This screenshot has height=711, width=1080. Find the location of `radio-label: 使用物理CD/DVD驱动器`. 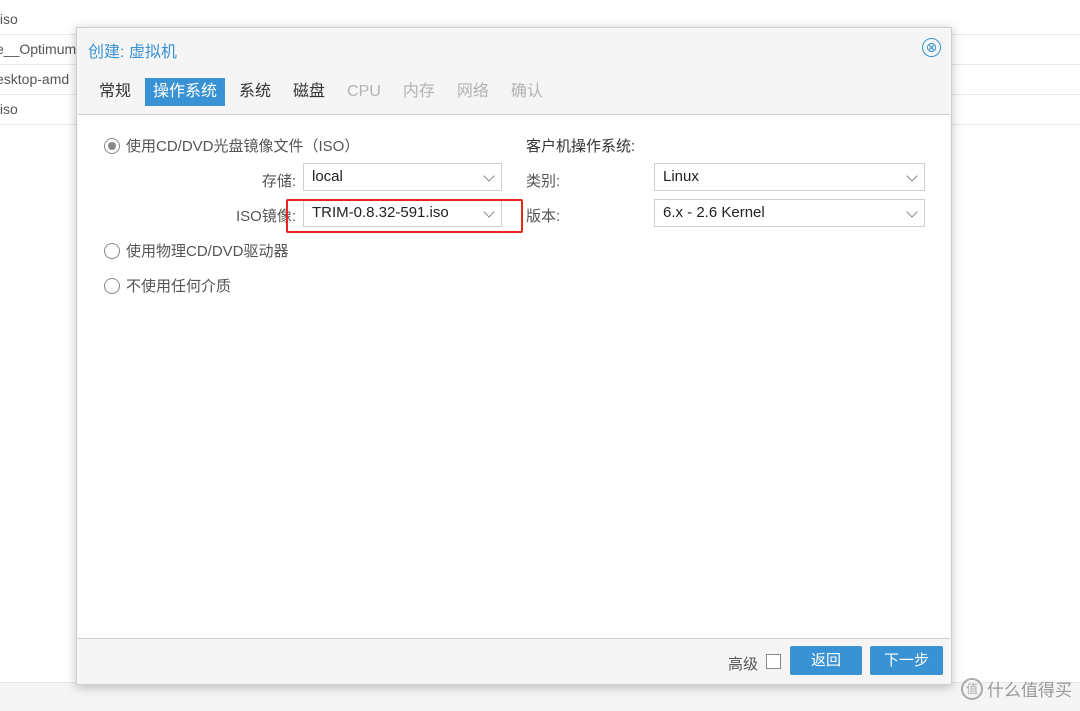

radio-label: 使用物理CD/DVD驱动器 is located at coordinates (207, 251).